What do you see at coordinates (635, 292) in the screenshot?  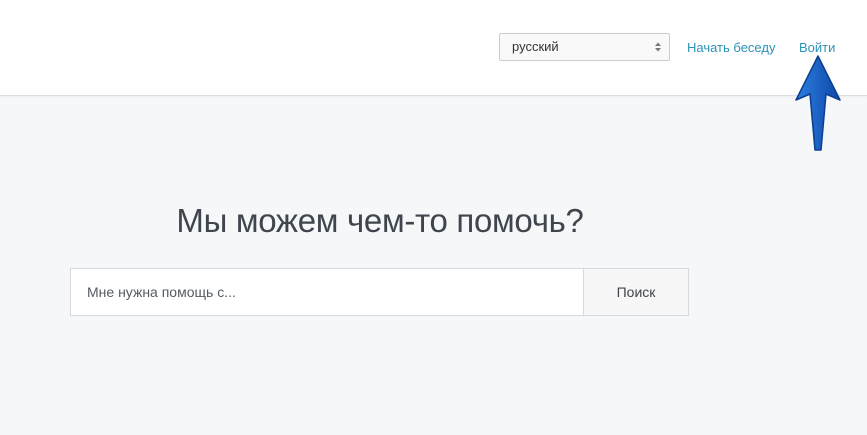 I see `search-button: Поиск` at bounding box center [635, 292].